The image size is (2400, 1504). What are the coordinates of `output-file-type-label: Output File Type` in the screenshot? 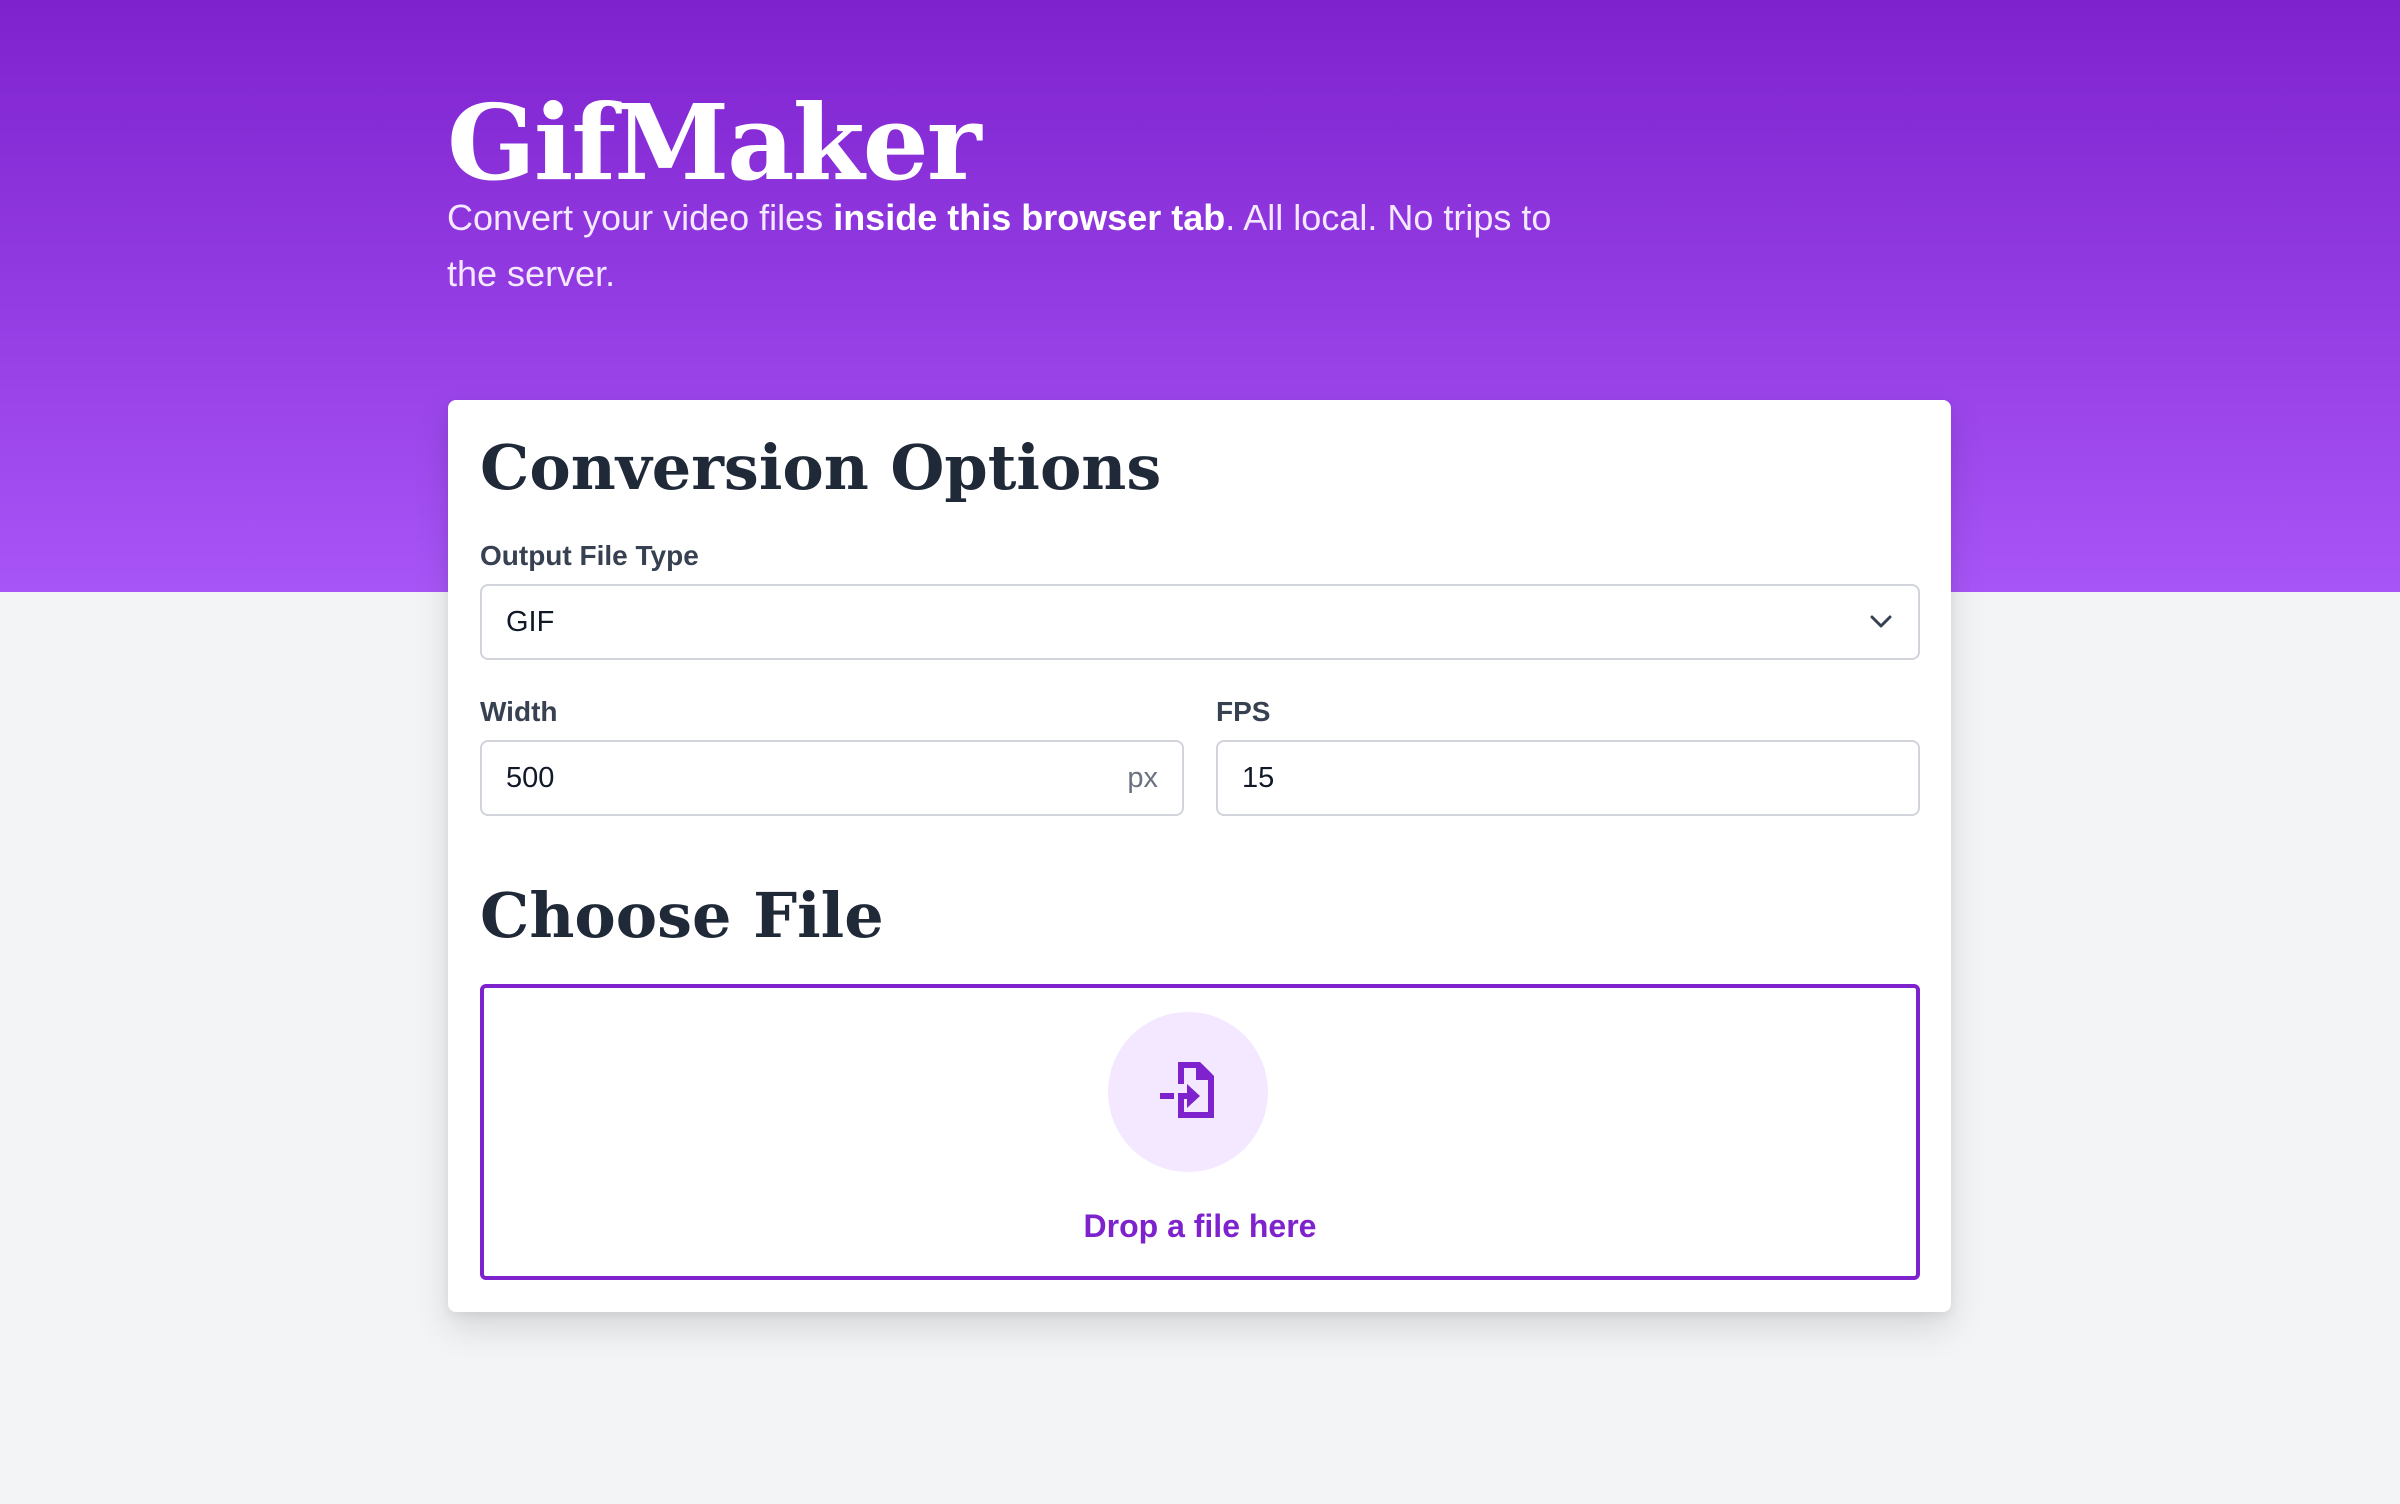 It's located at (589, 555).